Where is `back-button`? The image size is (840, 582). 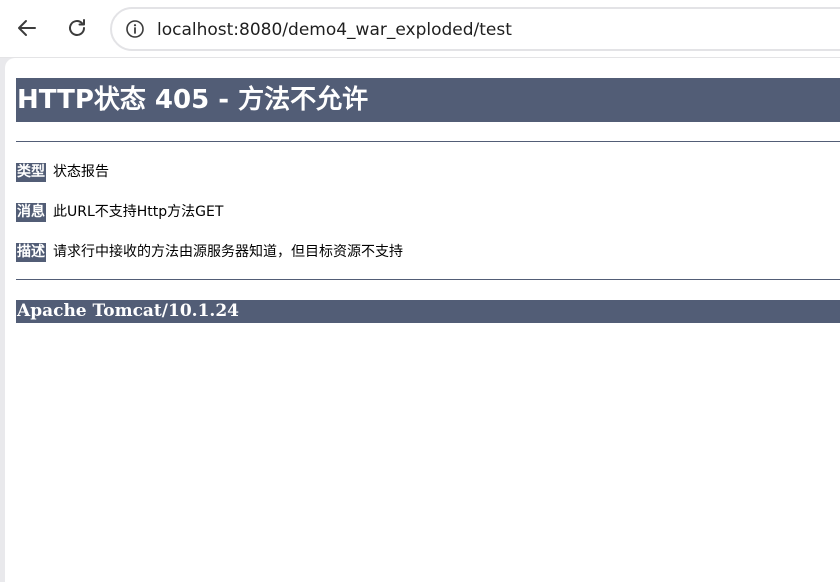 back-button is located at coordinates (27, 28).